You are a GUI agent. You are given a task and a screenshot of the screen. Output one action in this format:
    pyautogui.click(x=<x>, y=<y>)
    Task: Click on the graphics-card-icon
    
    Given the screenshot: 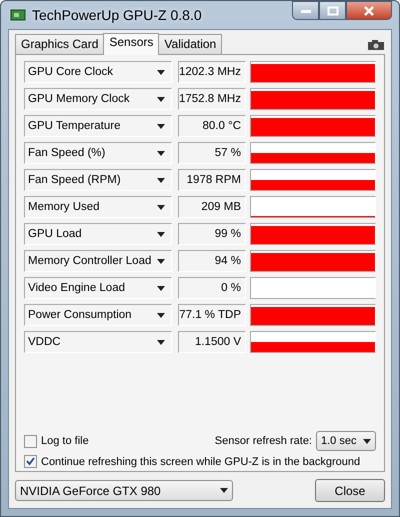 What is the action you would take?
    pyautogui.click(x=18, y=15)
    